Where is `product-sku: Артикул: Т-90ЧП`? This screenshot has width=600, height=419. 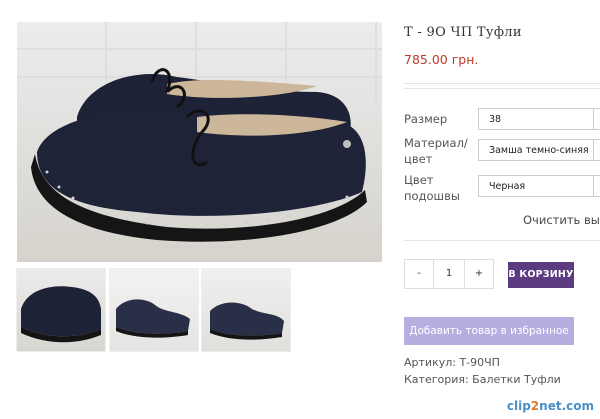 product-sku: Артикул: Т-90ЧП is located at coordinates (452, 362).